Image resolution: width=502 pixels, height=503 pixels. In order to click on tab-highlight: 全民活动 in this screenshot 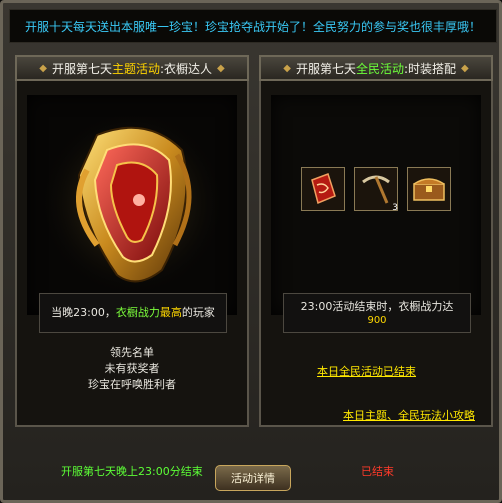, I will do `click(379, 68)`.